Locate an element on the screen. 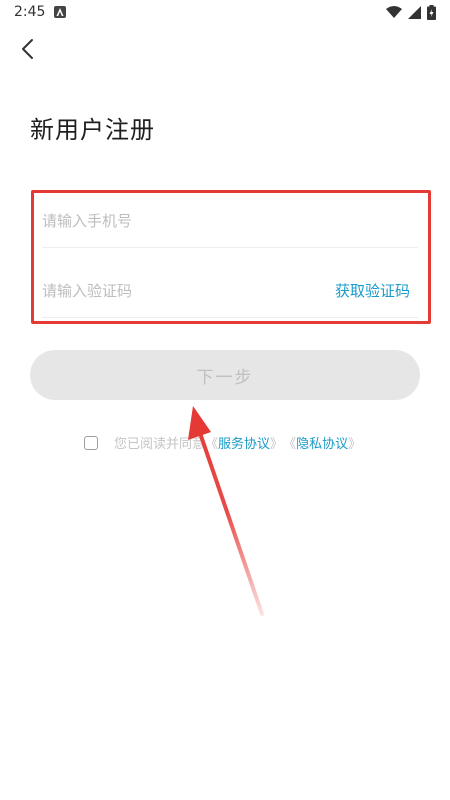 Image resolution: width=450 pixels, height=800 pixels. page-title: 新用户注册 is located at coordinates (92, 130).